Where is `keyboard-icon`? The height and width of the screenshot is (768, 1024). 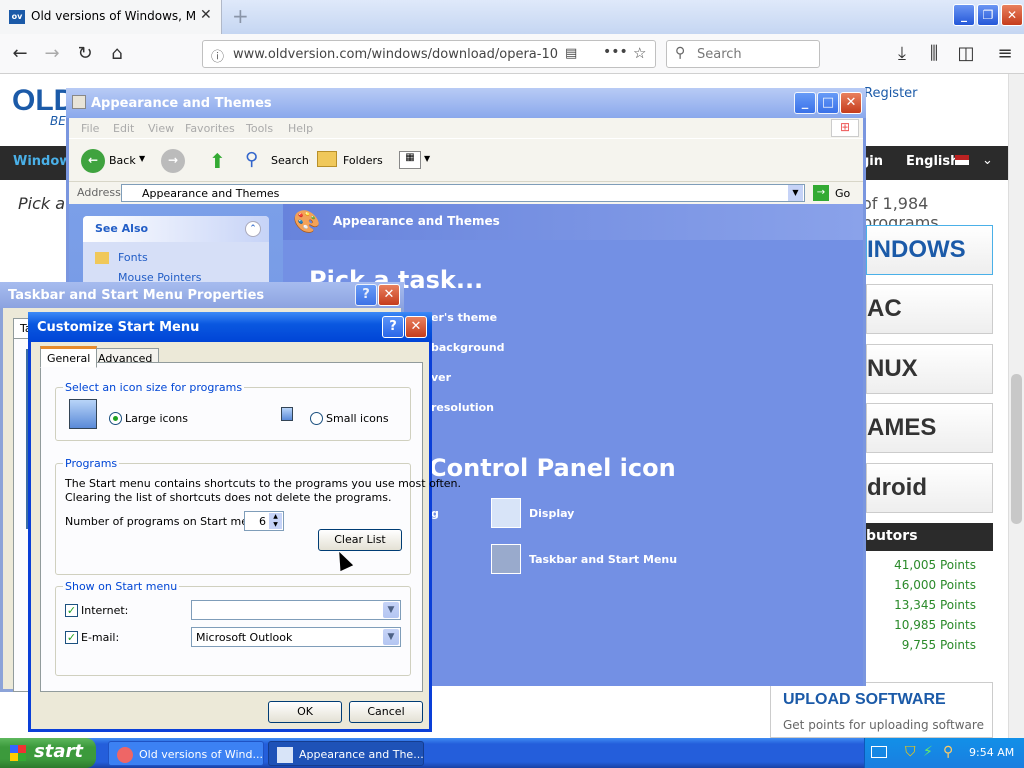
keyboard-icon is located at coordinates (879, 752).